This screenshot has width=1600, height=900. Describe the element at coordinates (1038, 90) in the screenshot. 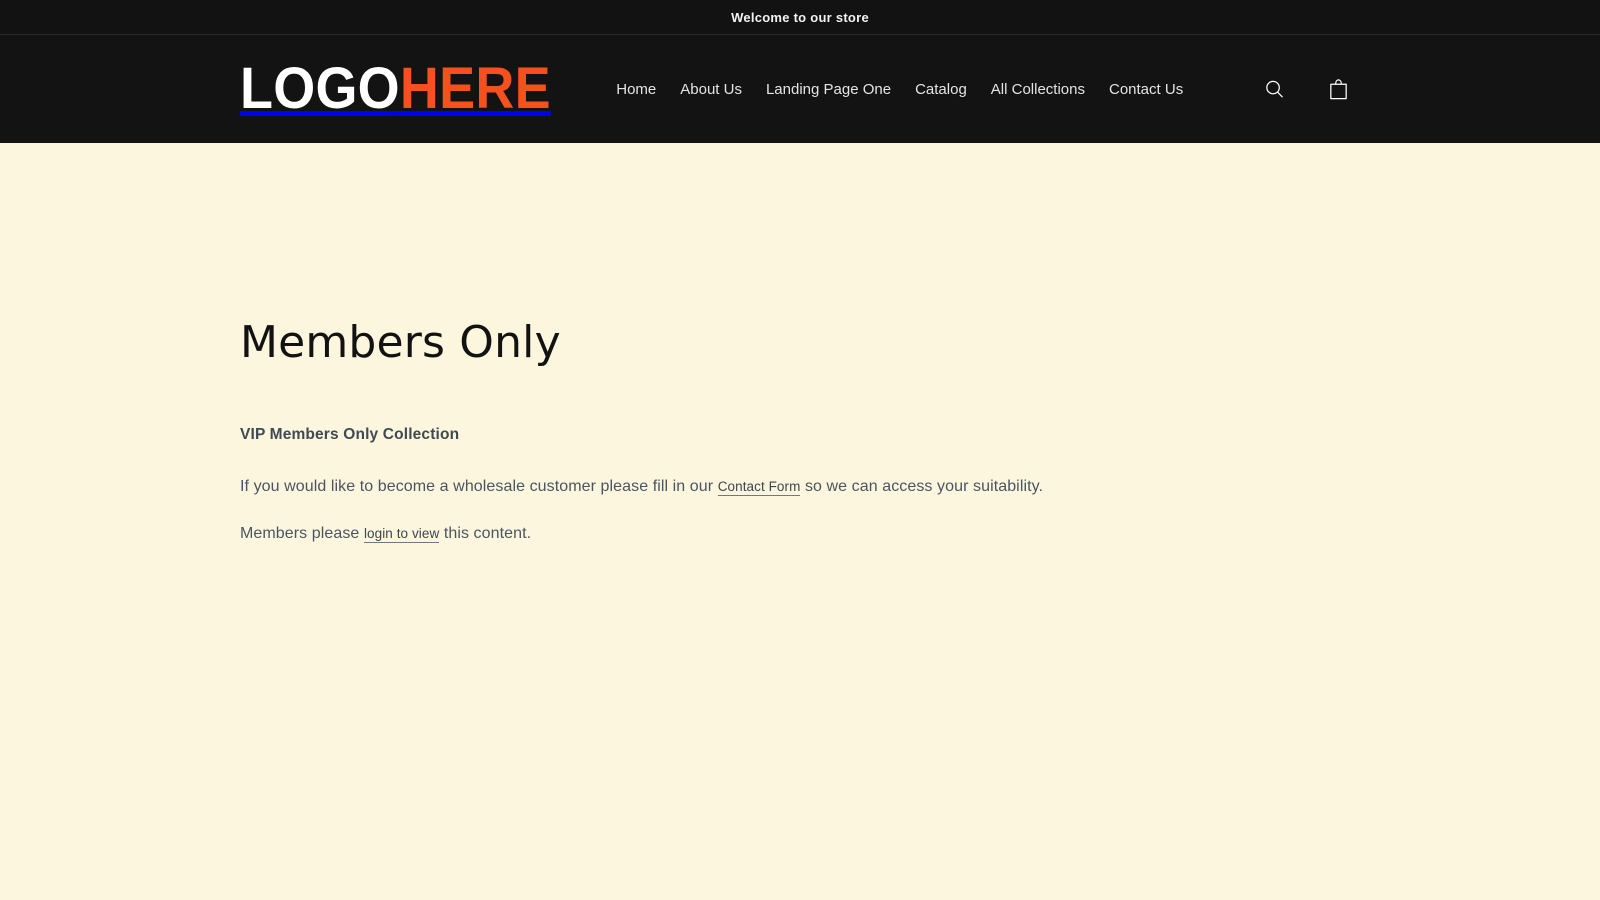

I see `nav-item-all-collections: All Collections` at that location.